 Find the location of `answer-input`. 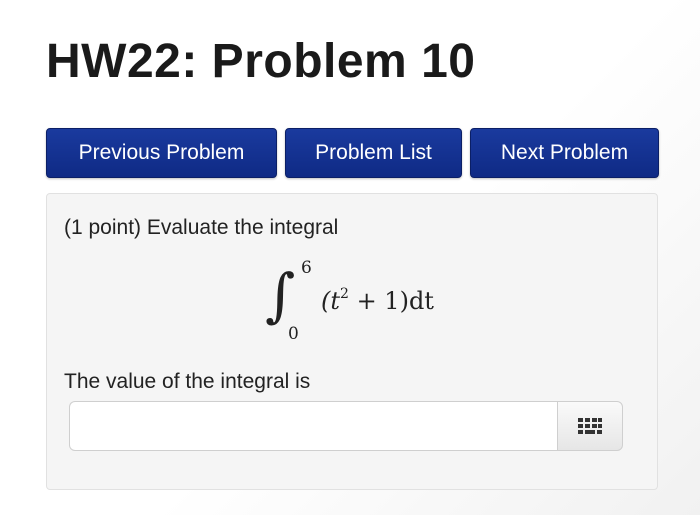

answer-input is located at coordinates (313, 426).